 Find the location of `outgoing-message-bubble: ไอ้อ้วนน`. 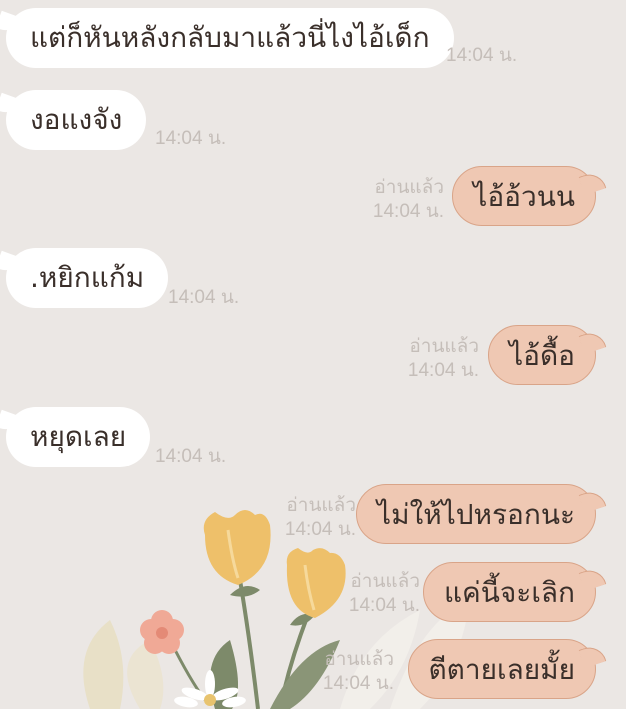

outgoing-message-bubble: ไอ้อ้วนน is located at coordinates (524, 196).